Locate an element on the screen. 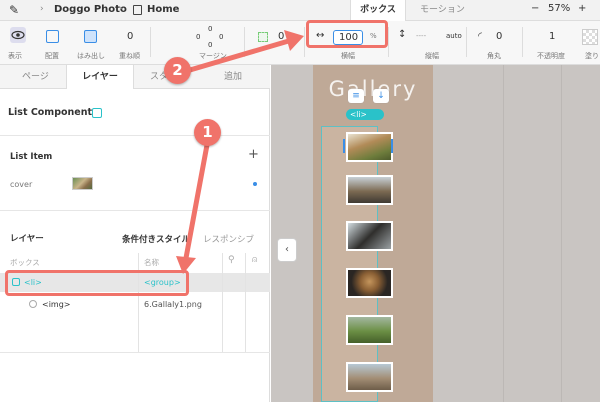 This screenshot has width=600, height=402. callout-1: 1 is located at coordinates (207, 132).